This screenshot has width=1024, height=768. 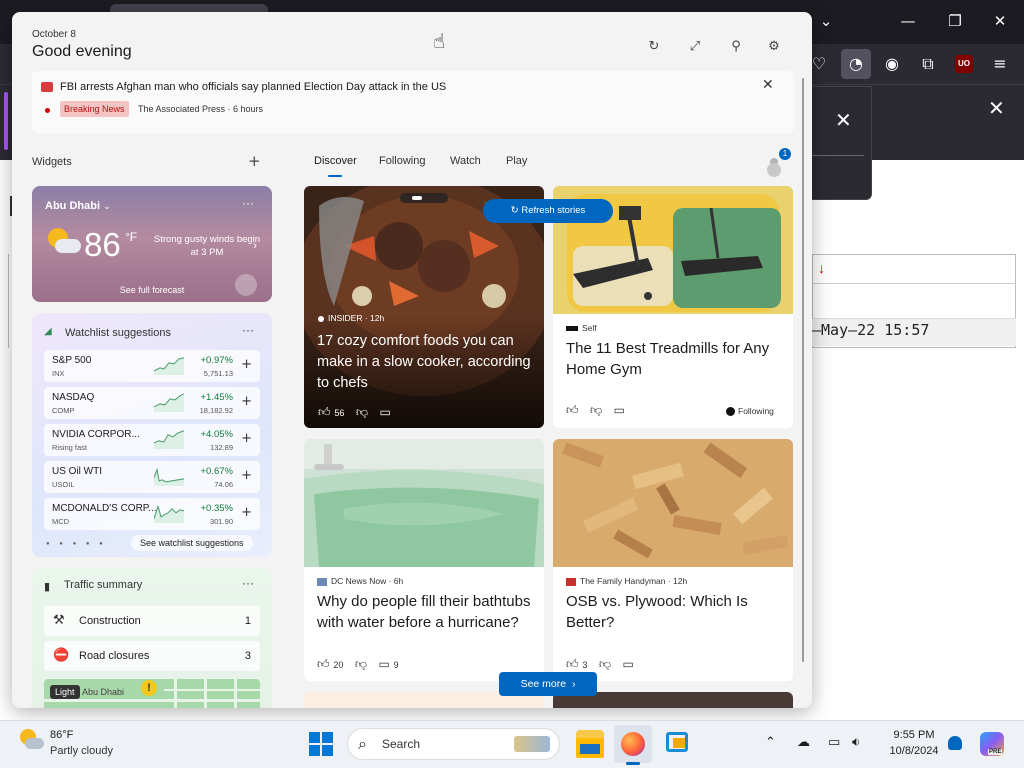 What do you see at coordinates (152, 366) in the screenshot?
I see `stock-row: S&P 500 INX +0.97% 5,751.13 +` at bounding box center [152, 366].